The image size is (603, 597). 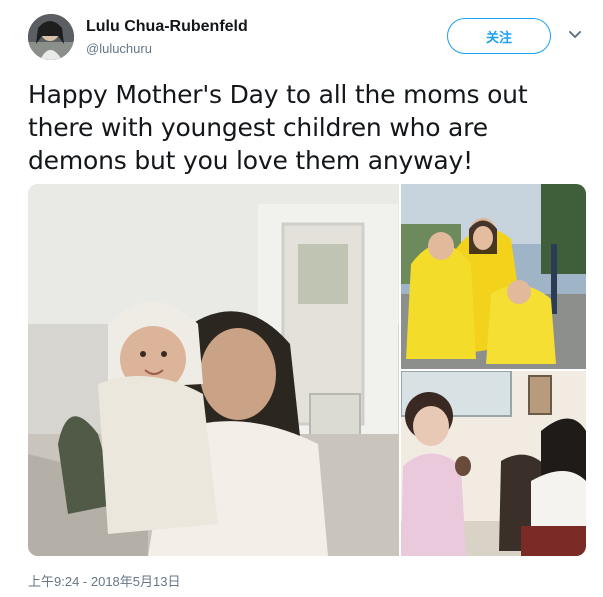 I want to click on author-handle: @luluchuru, so click(x=119, y=48).